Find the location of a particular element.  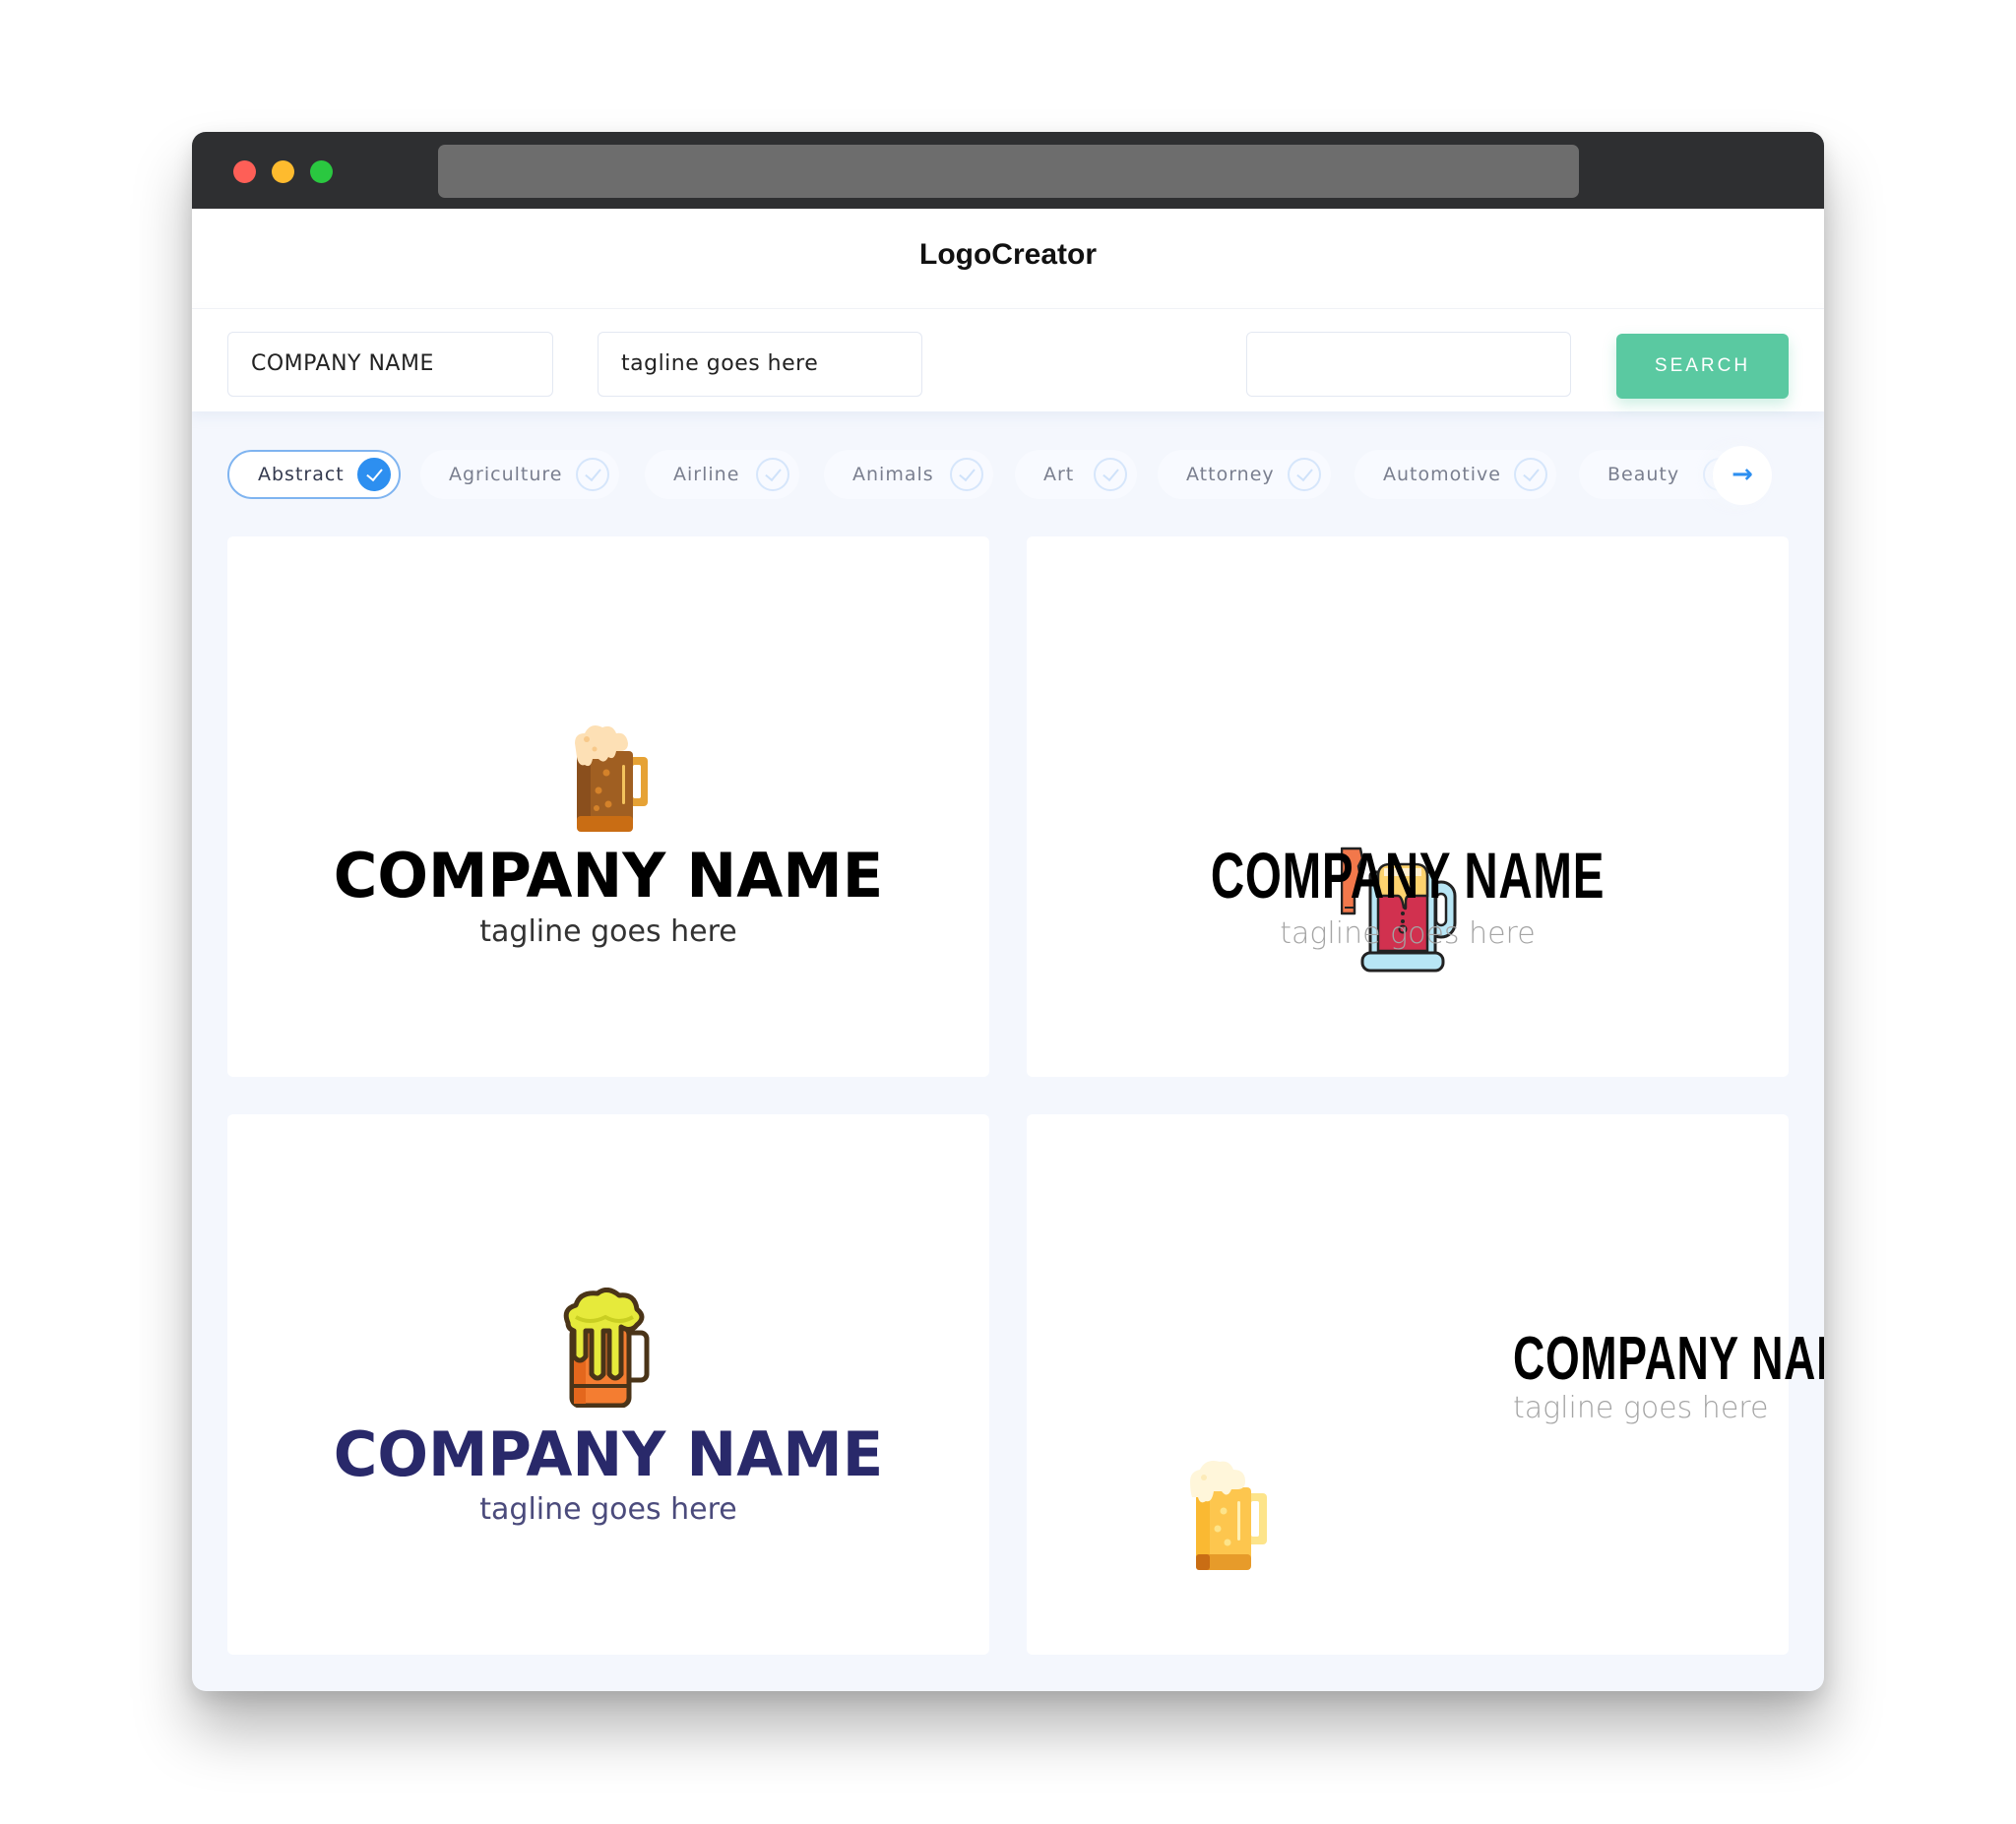

category-chip-attorney: Attorney is located at coordinates (1244, 474).